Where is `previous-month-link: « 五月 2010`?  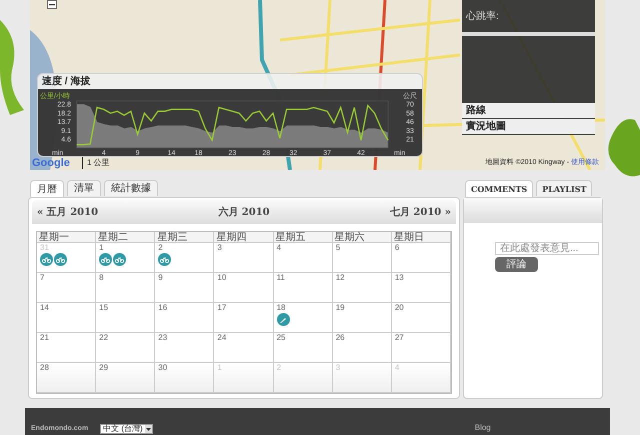
previous-month-link: « 五月 2010 is located at coordinates (67, 212).